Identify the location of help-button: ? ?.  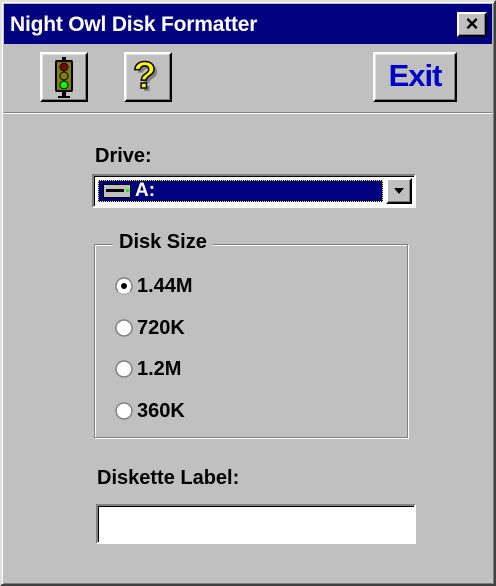
(148, 77).